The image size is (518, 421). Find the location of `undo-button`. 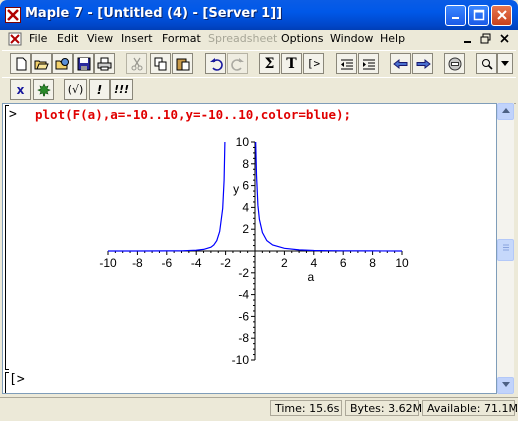

undo-button is located at coordinates (215, 63).